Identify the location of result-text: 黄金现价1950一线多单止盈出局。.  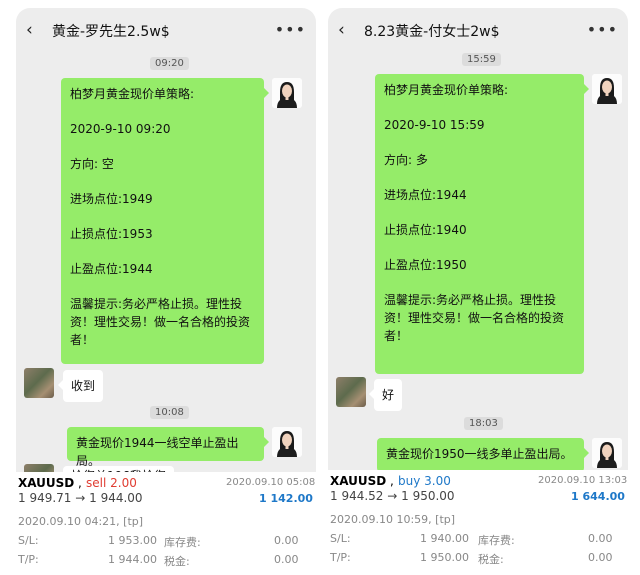
(479, 454).